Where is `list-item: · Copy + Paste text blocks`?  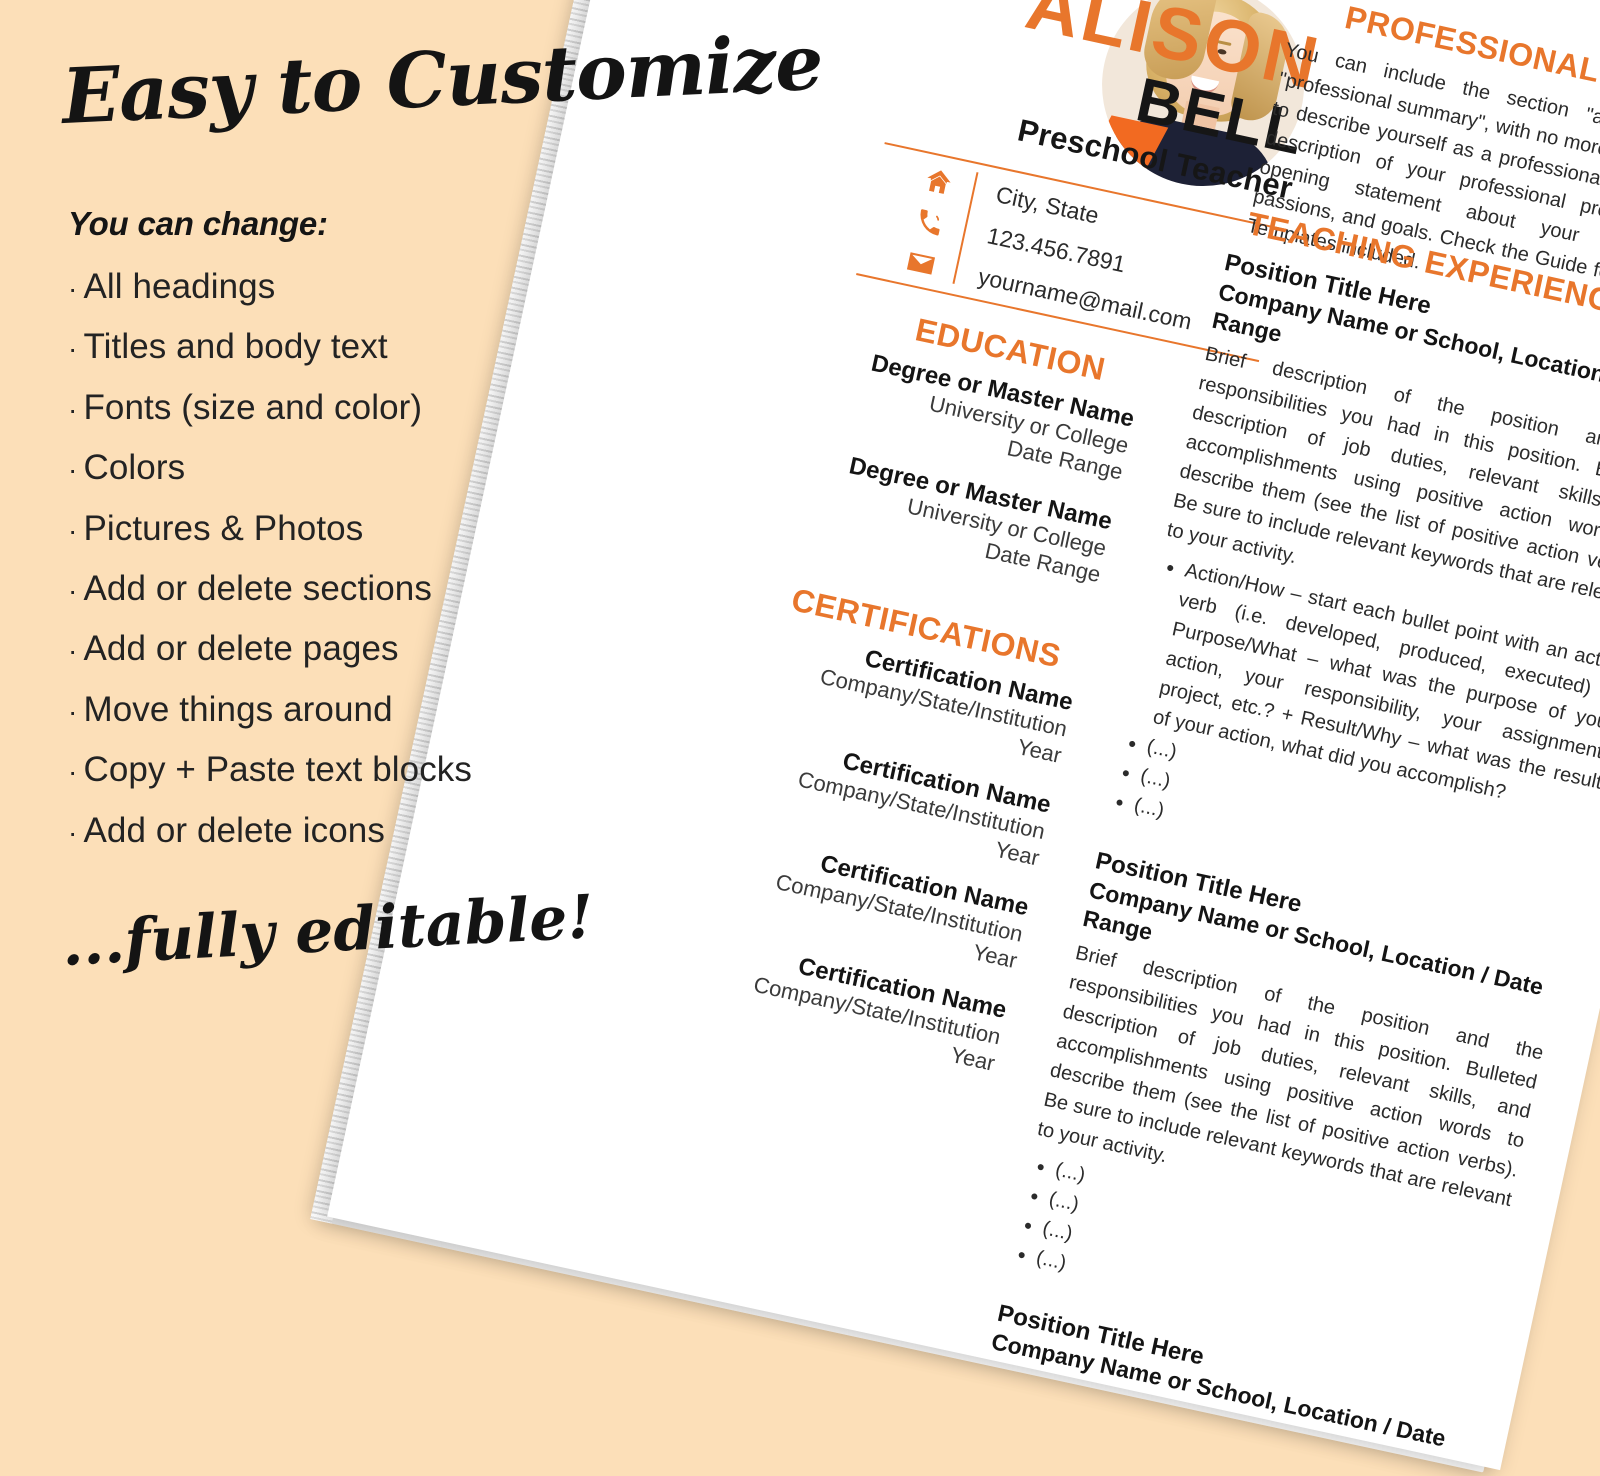 list-item: · Copy + Paste text blocks is located at coordinates (270, 771).